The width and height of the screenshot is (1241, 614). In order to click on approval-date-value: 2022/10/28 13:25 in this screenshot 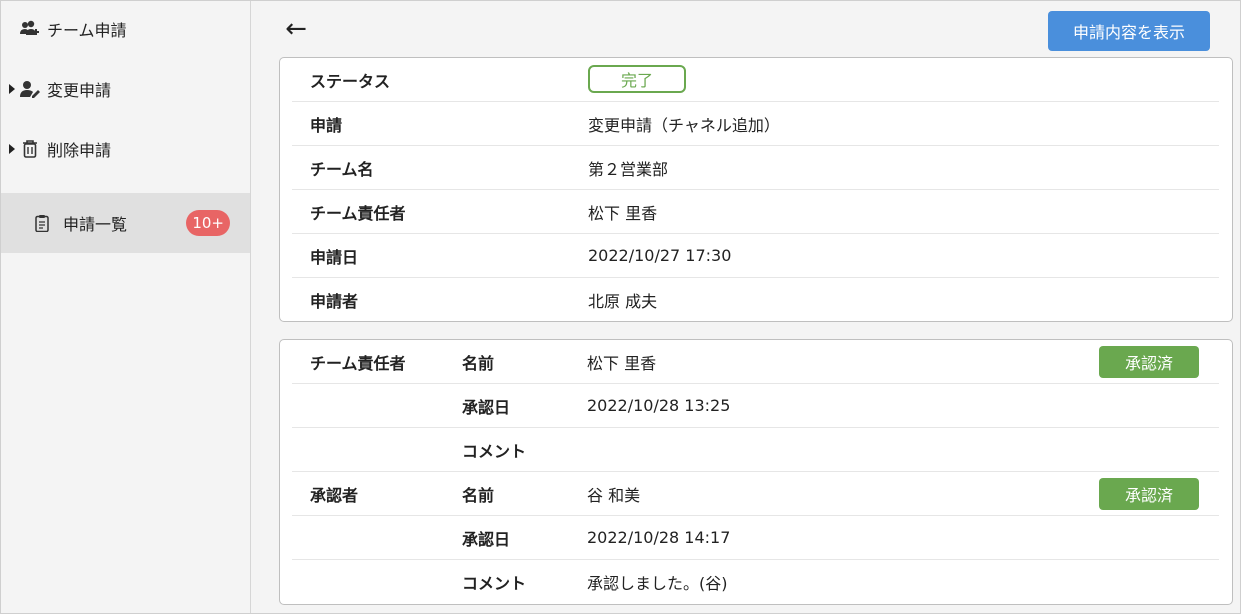, I will do `click(659, 405)`.